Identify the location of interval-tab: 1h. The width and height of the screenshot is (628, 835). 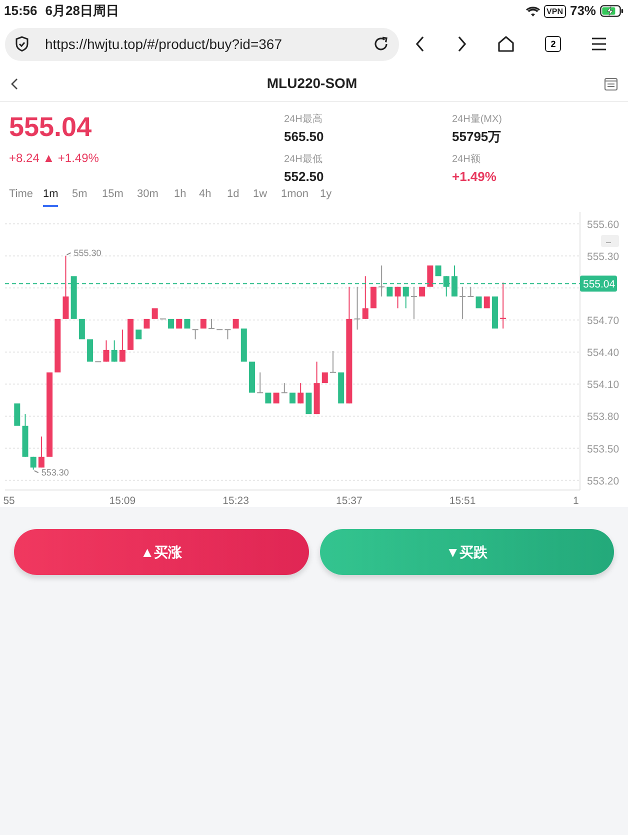
(180, 196).